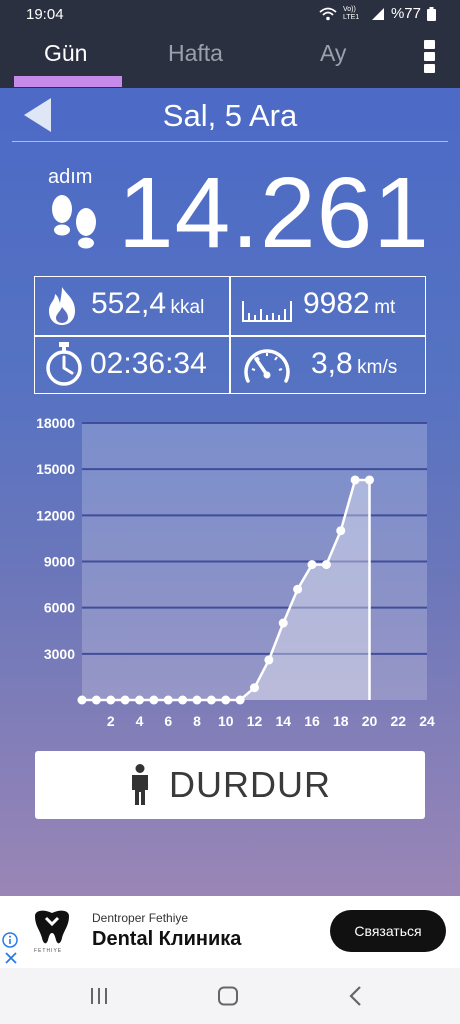 The image size is (460, 1024). What do you see at coordinates (283, 721) in the screenshot?
I see `chart-x-tick-label: 14` at bounding box center [283, 721].